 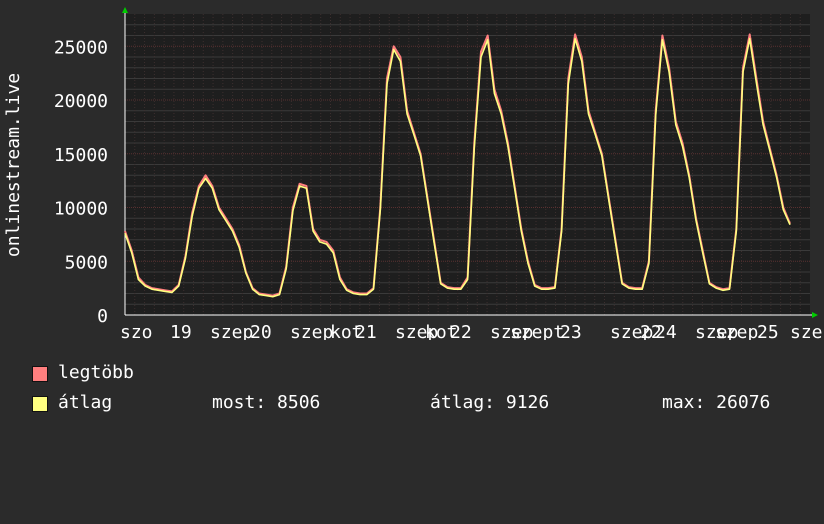 I want to click on legend-label-avg: átlag, so click(x=85, y=402).